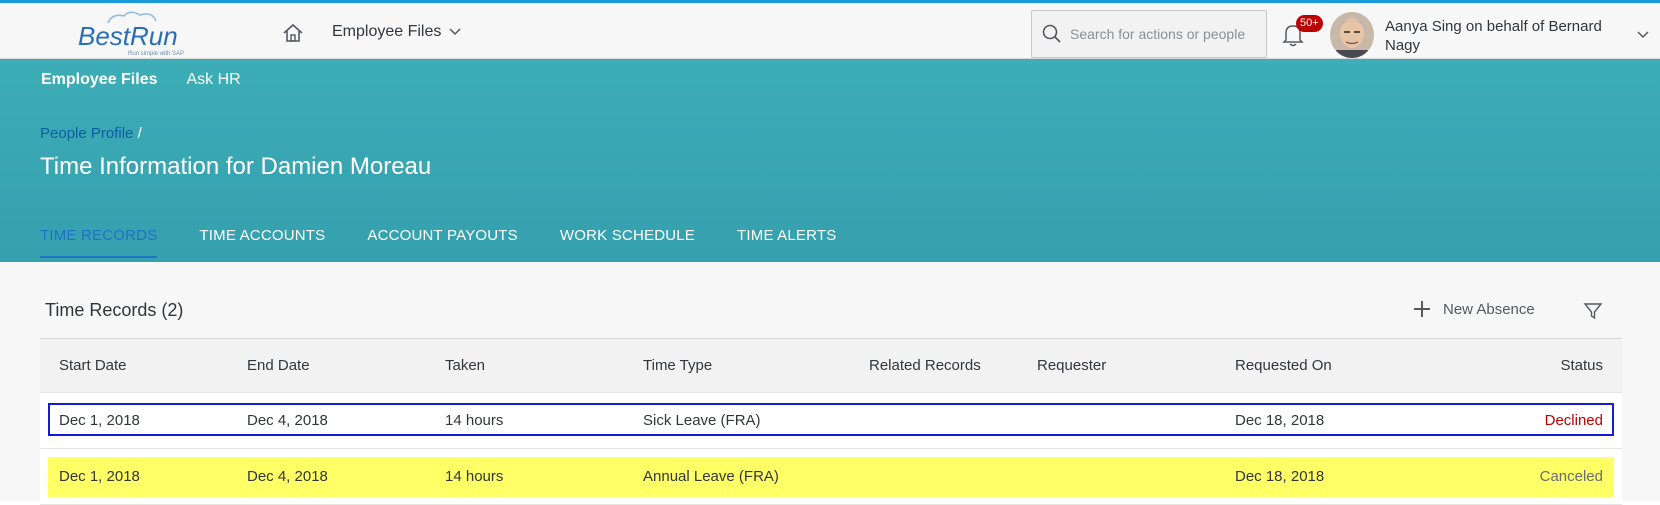  Describe the element at coordinates (1581, 365) in the screenshot. I see `column-header-status: Status` at that location.